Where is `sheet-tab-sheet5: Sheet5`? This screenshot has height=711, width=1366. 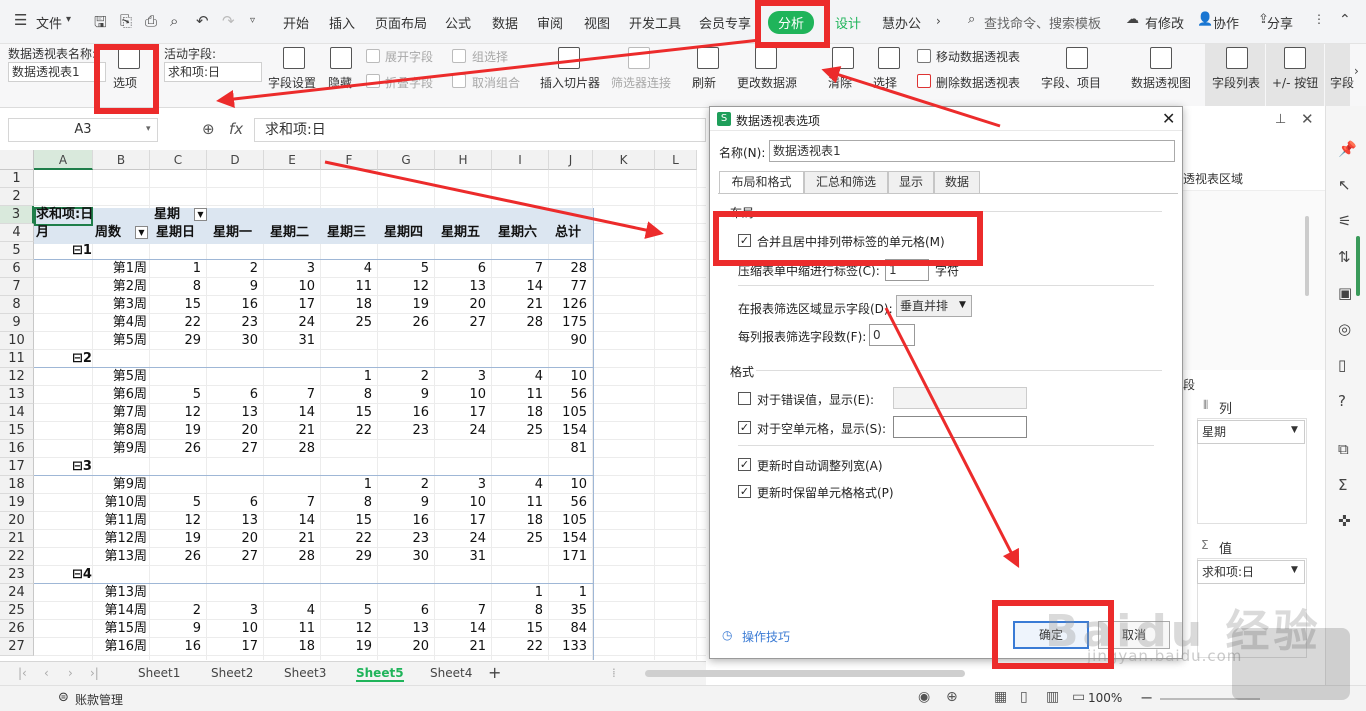
sheet-tab-sheet5: Sheet5 is located at coordinates (380, 674).